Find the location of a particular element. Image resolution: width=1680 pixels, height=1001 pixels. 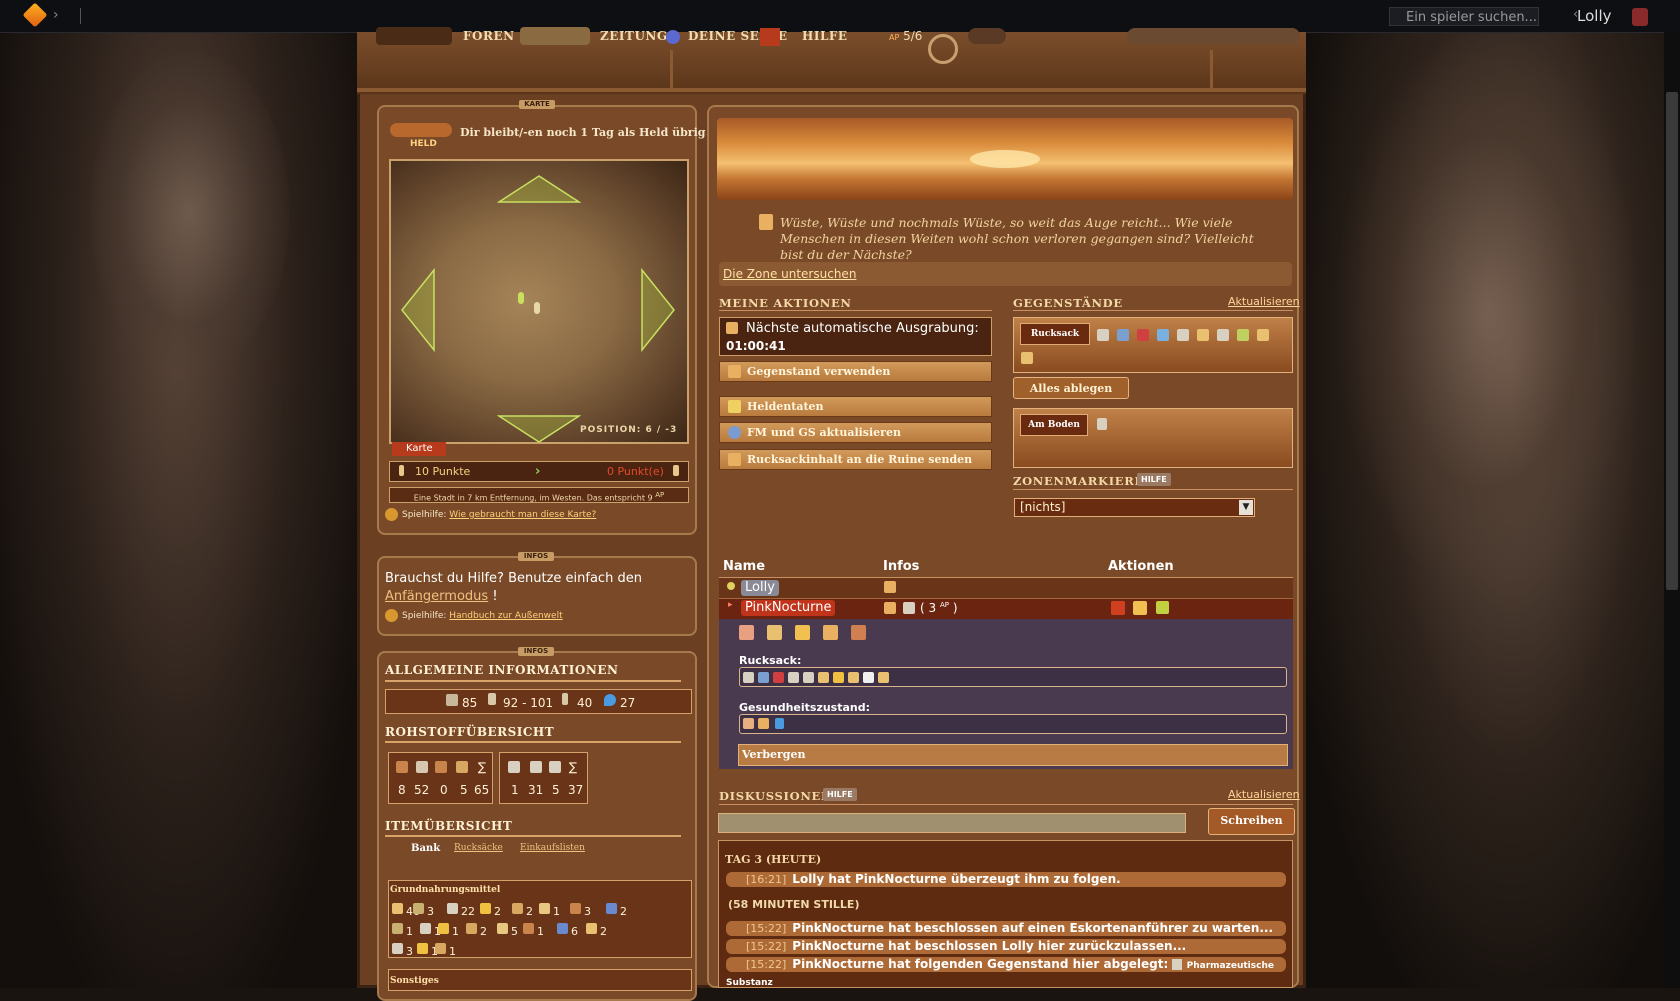

chevron-right-icon: › is located at coordinates (56, 15).